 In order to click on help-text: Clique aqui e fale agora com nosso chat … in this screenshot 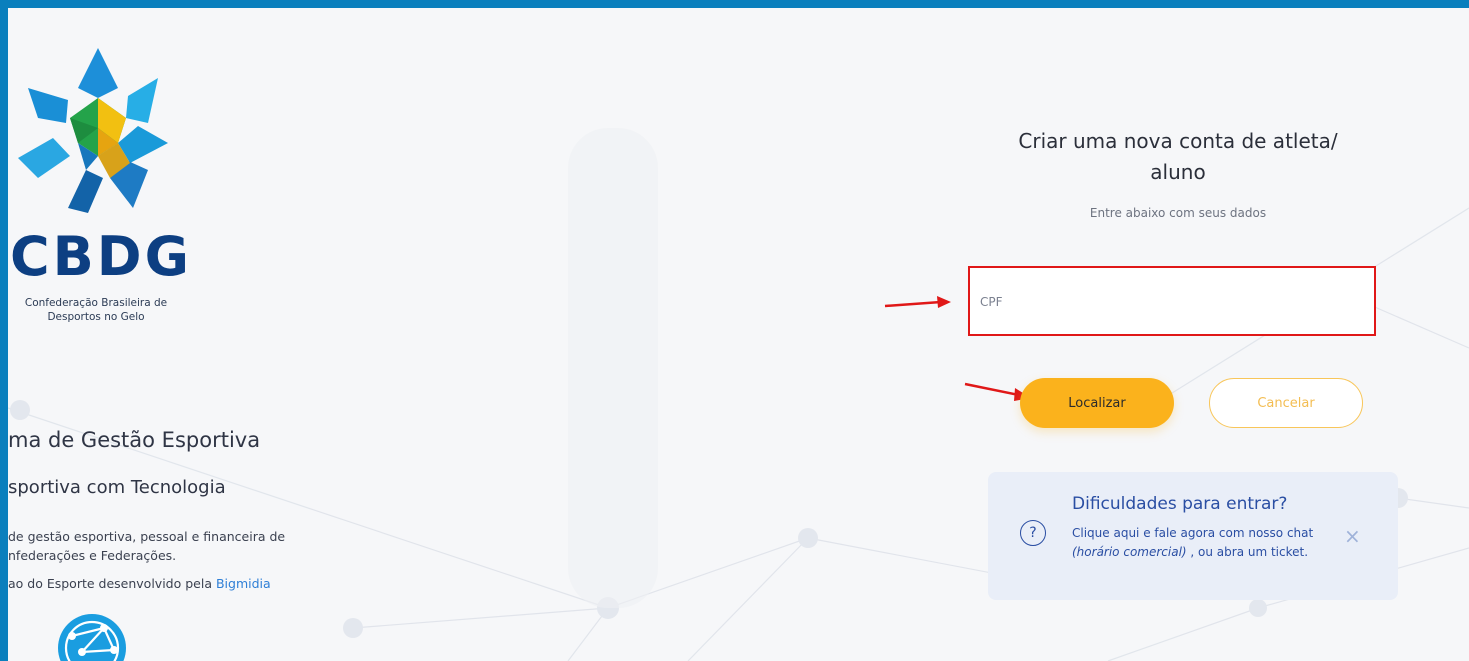, I will do `click(1203, 543)`.